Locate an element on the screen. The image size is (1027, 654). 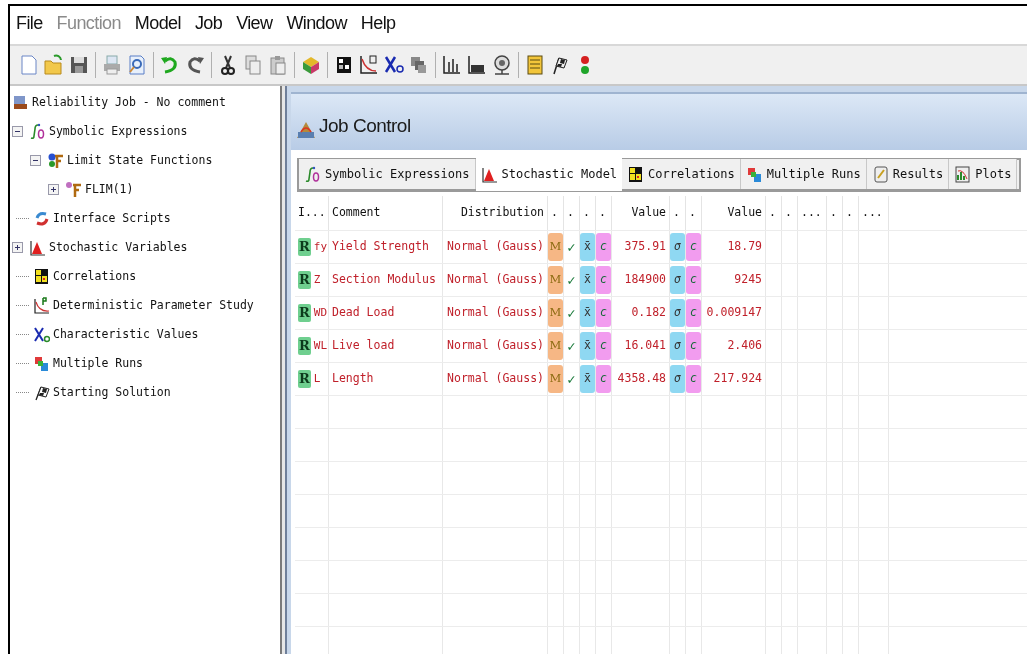
save-icon is located at coordinates (79, 65).